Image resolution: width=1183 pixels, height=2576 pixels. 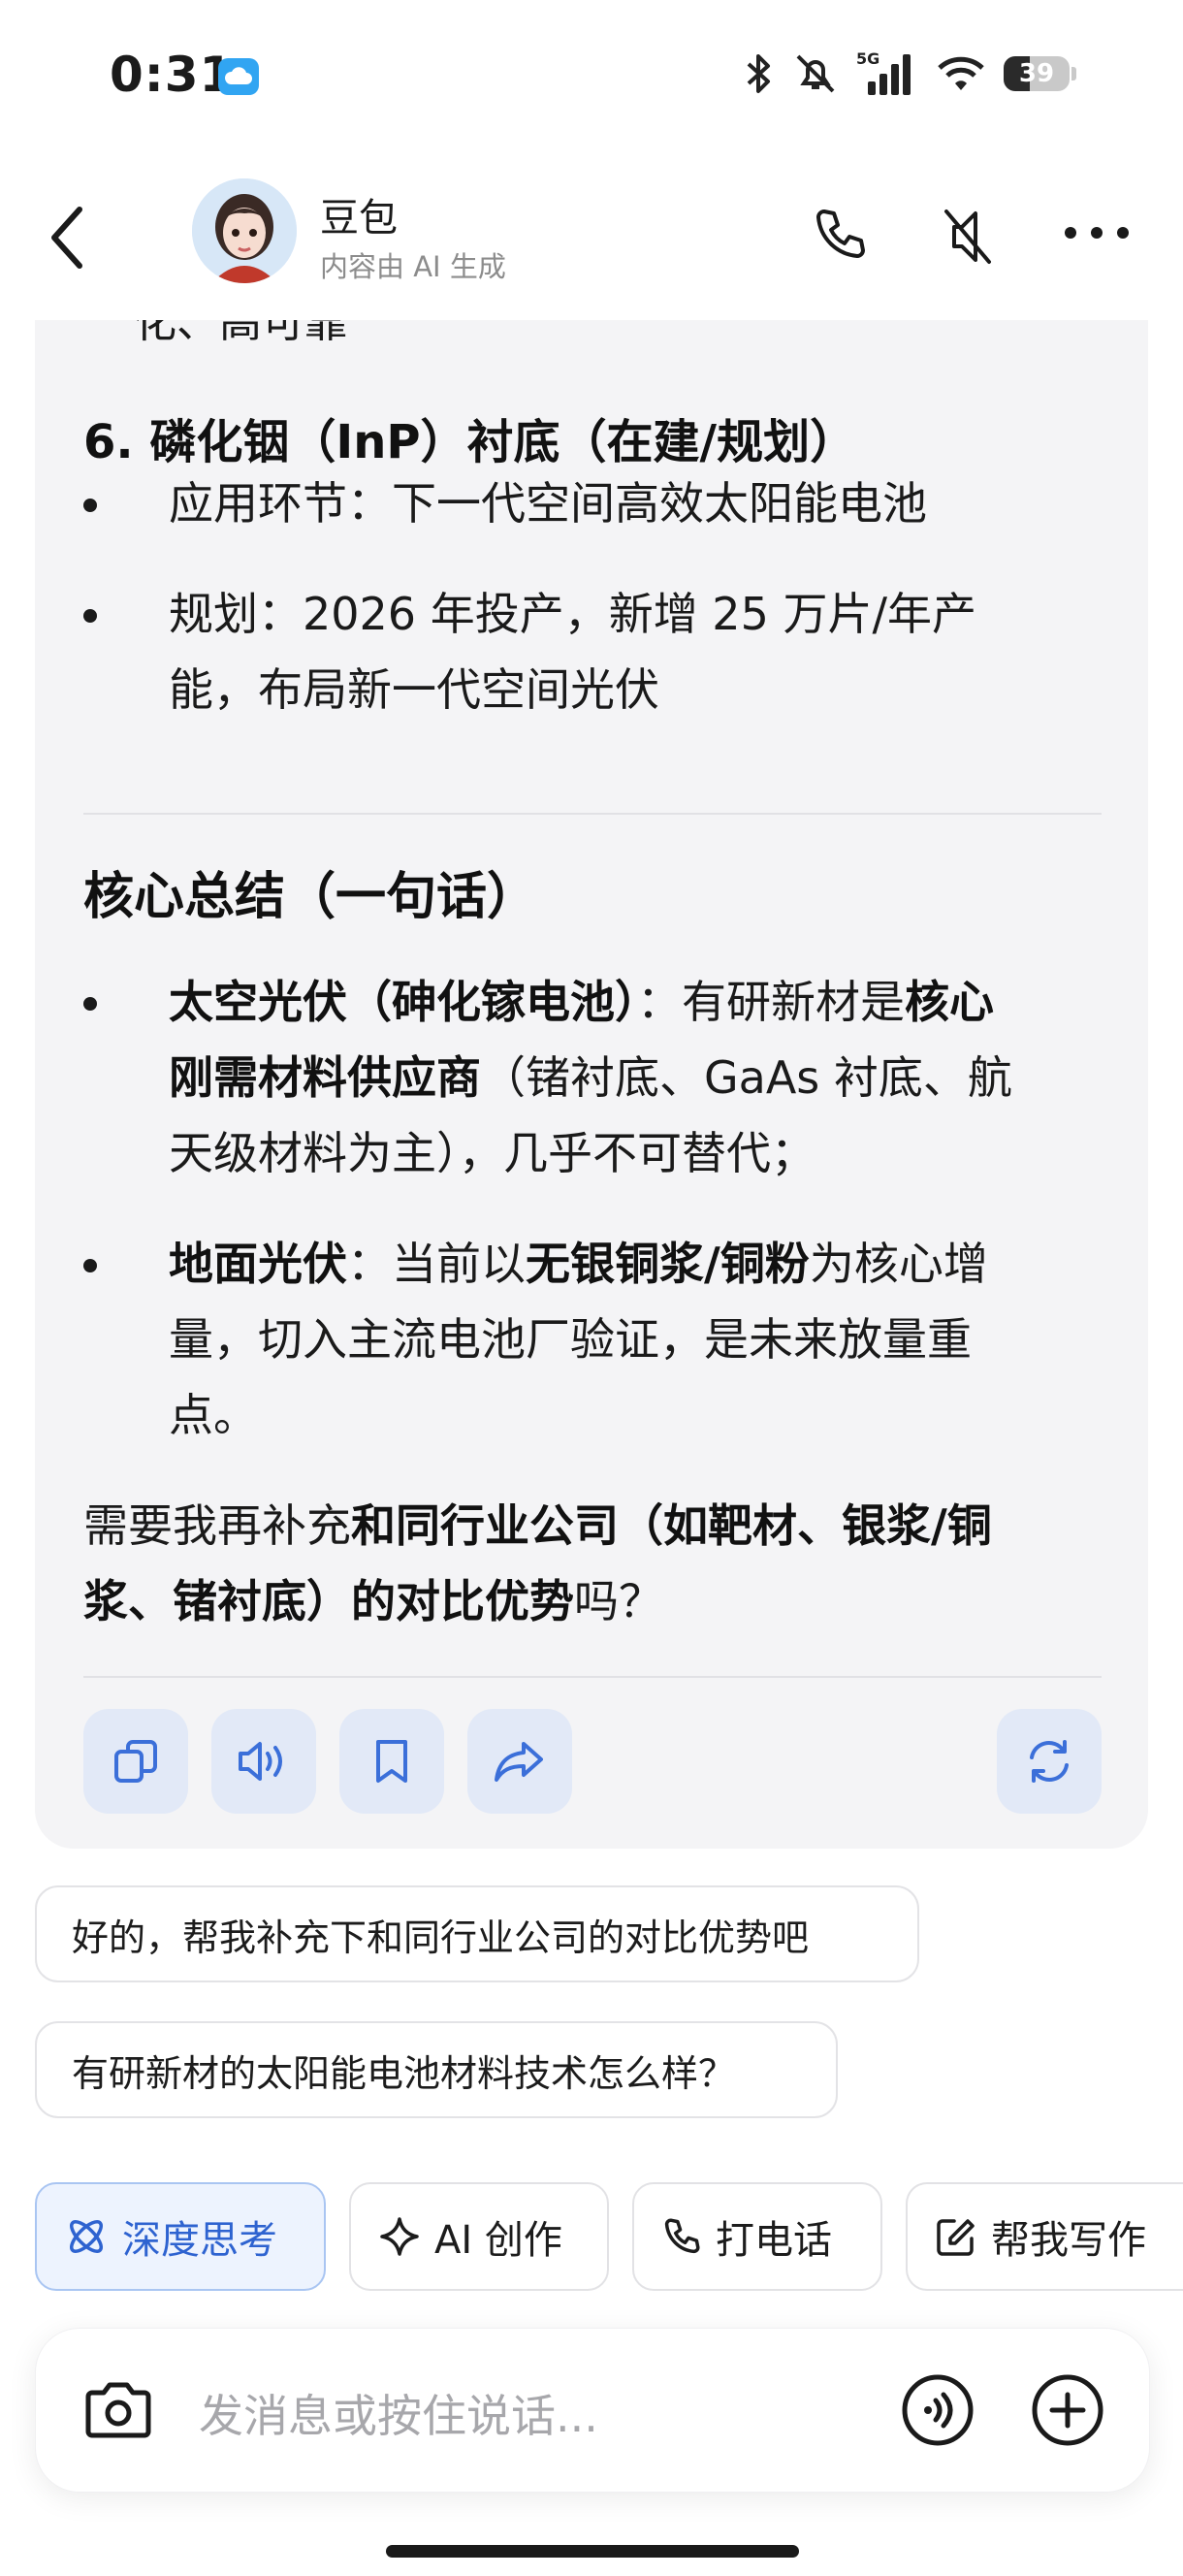 What do you see at coordinates (883, 72) in the screenshot?
I see `cellular-5g-icon: 5G` at bounding box center [883, 72].